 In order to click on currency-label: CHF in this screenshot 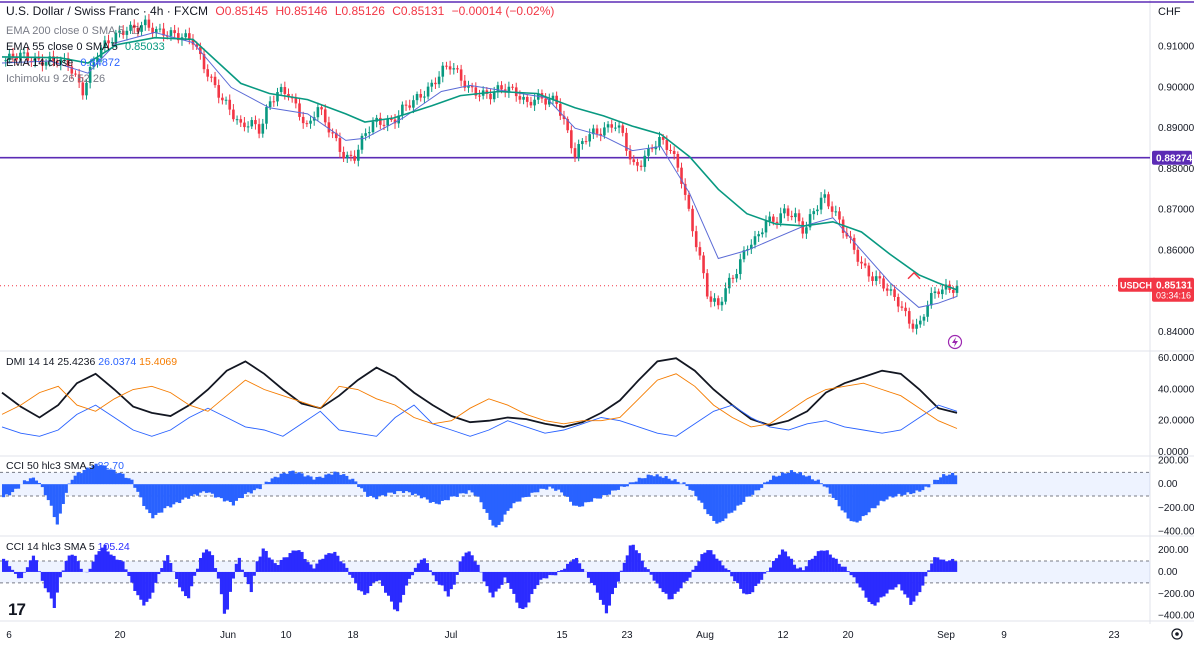, I will do `click(1169, 12)`.